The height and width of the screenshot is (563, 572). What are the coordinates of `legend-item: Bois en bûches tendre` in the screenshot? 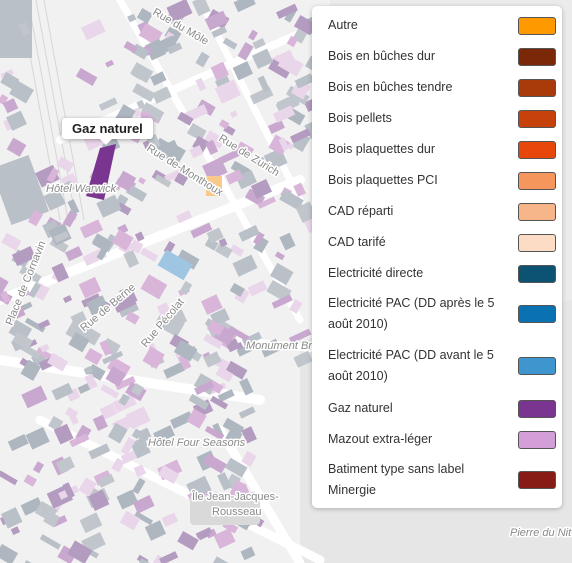 It's located at (442, 87).